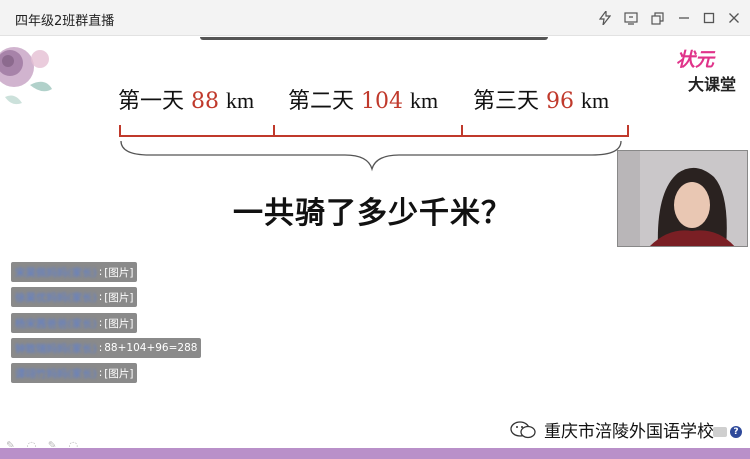 Image resolution: width=750 pixels, height=459 pixels. What do you see at coordinates (56, 373) in the screenshot?
I see `chat-sender: 谭翊竹妈妈(家长)` at bounding box center [56, 373].